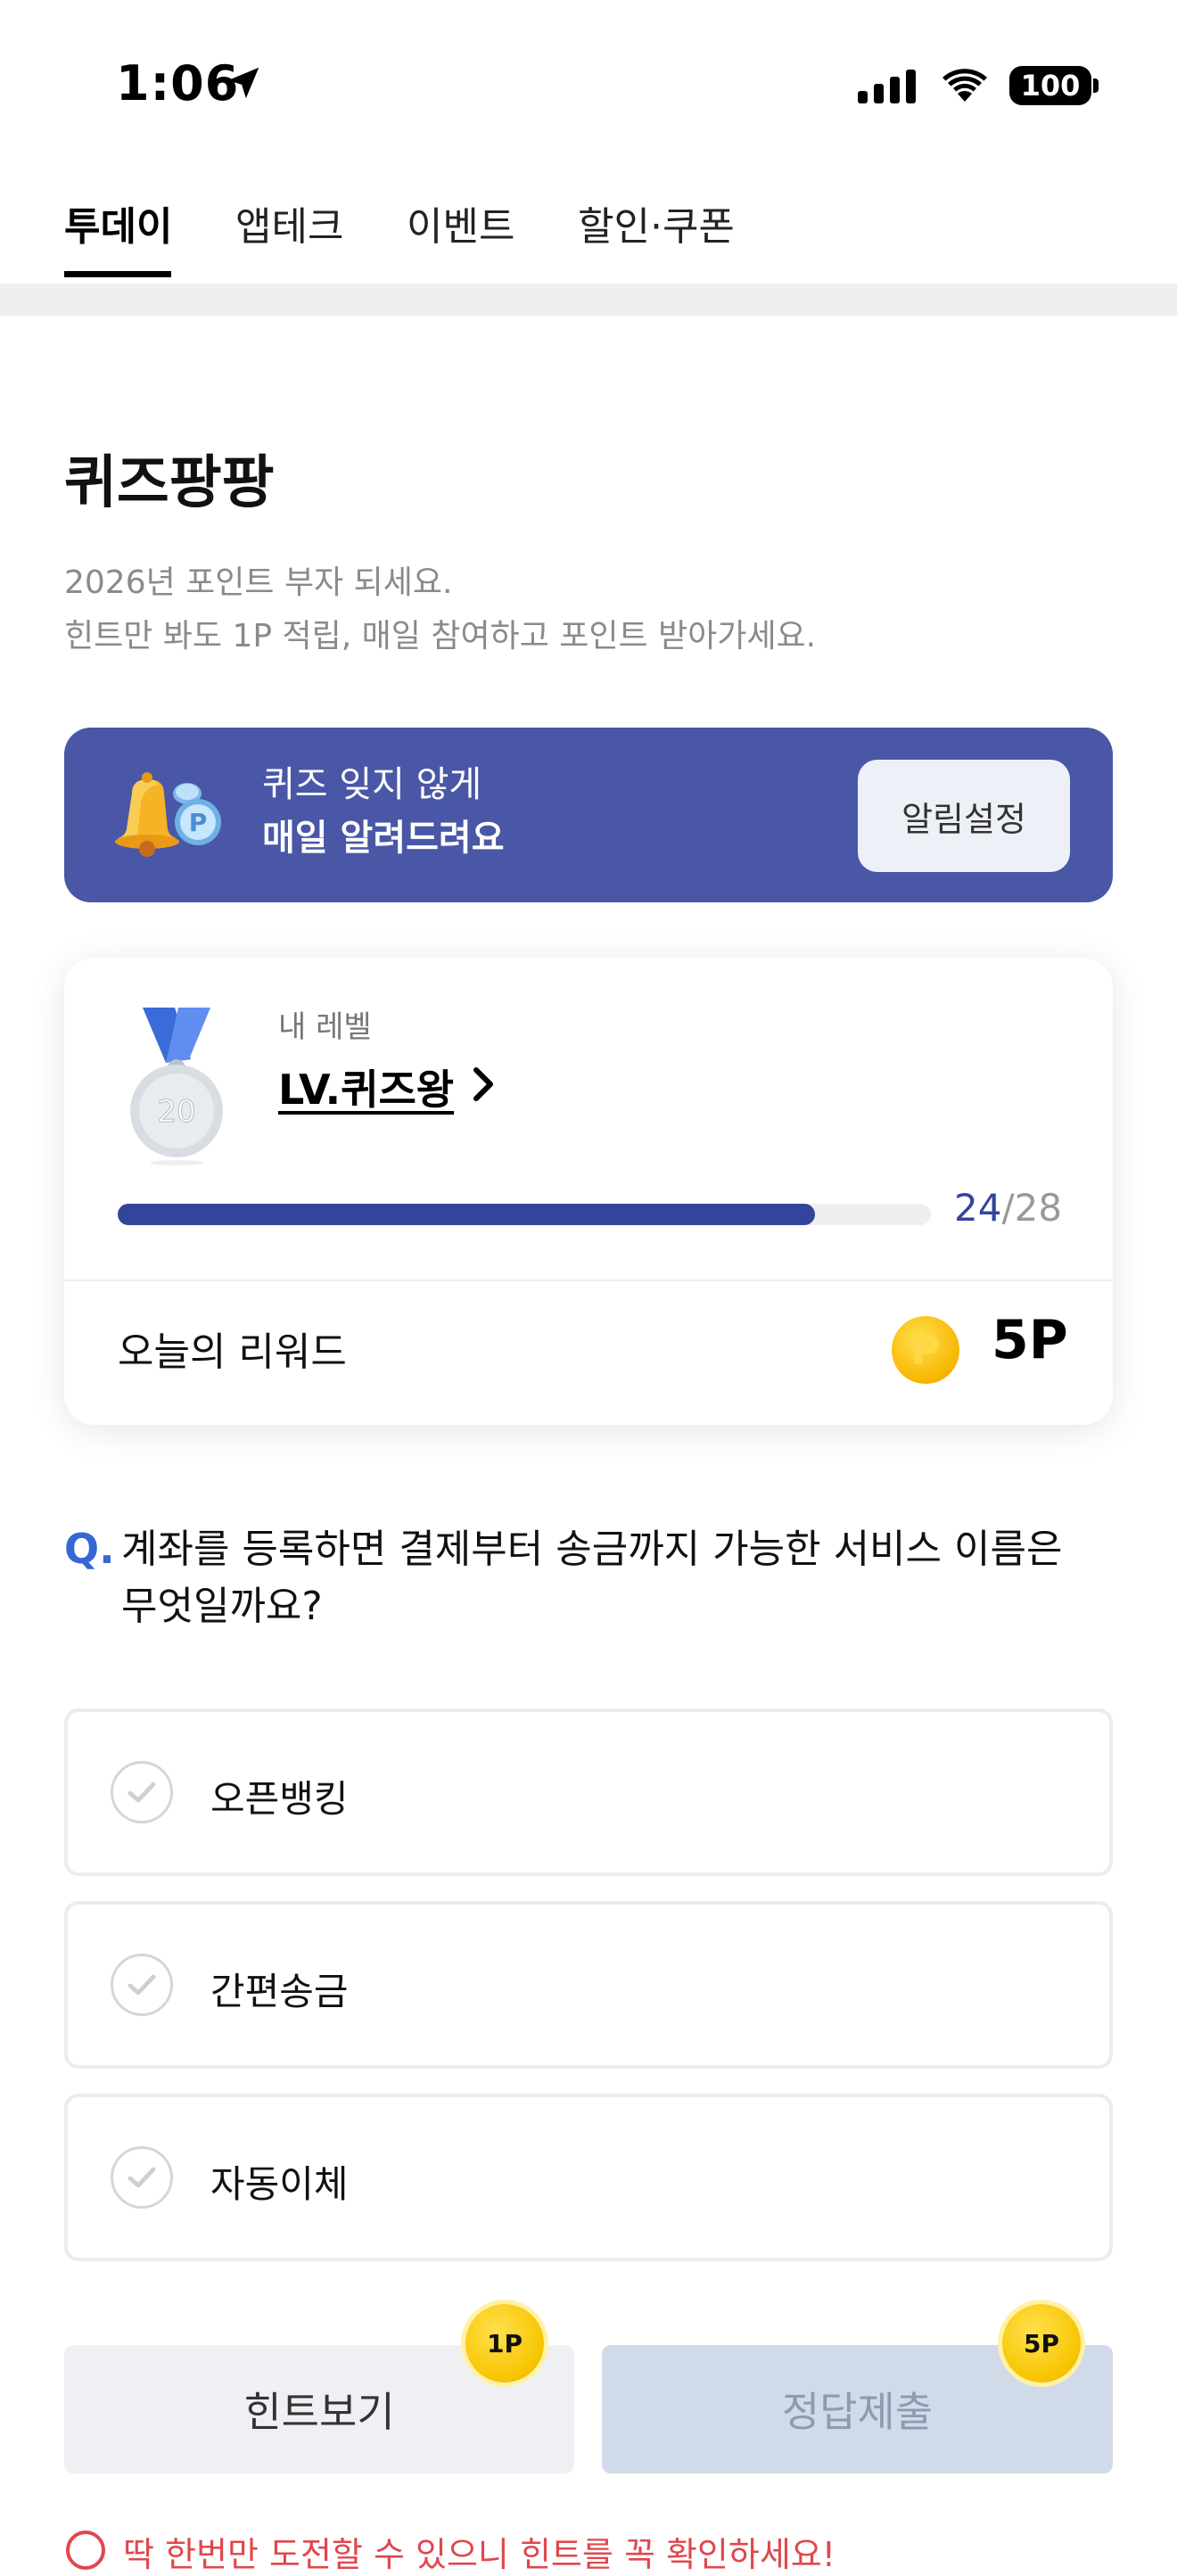 This screenshot has width=1177, height=2576. Describe the element at coordinates (383, 811) in the screenshot. I see `banner-message: 퀴즈 잊지 않게 매일 알려드려요` at that location.